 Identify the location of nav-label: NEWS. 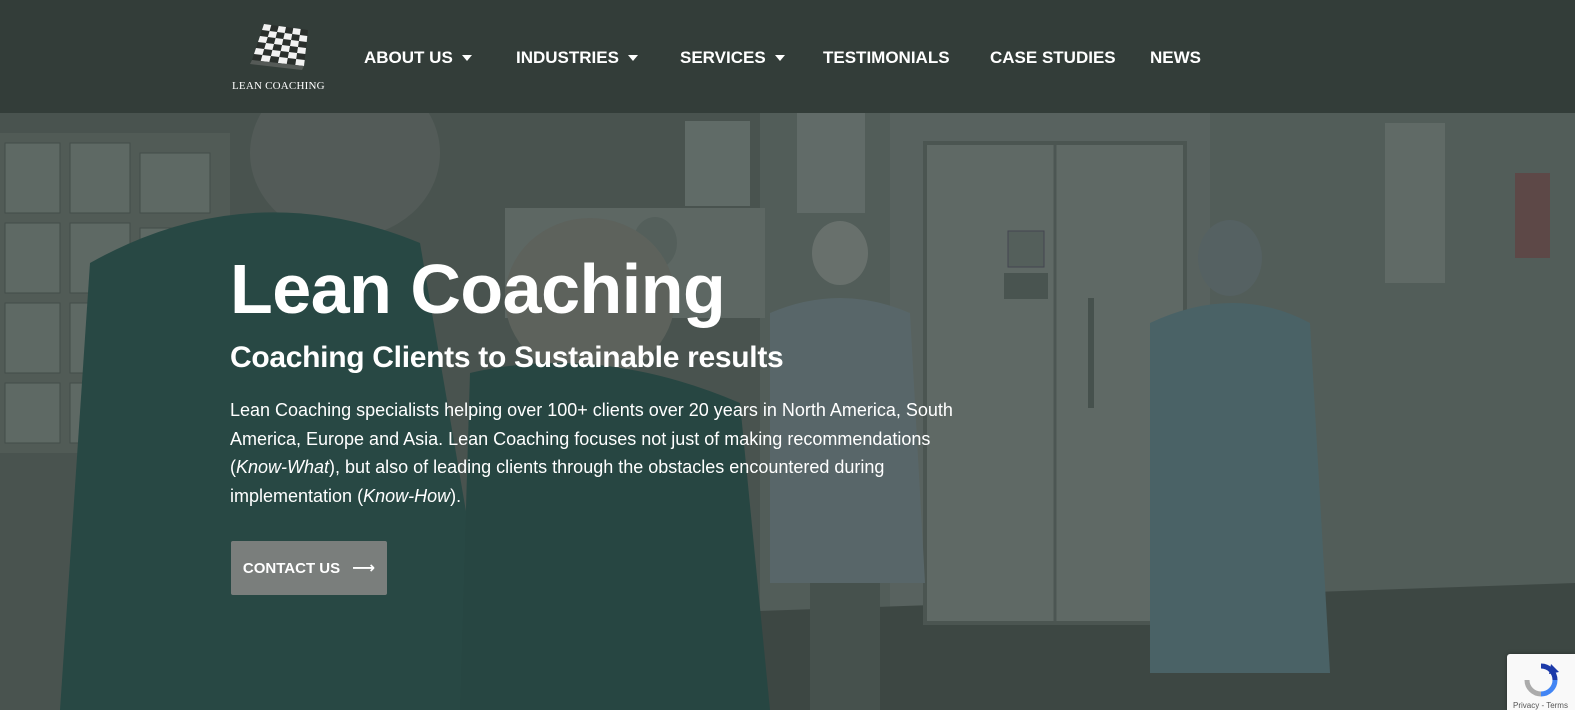
(1175, 57).